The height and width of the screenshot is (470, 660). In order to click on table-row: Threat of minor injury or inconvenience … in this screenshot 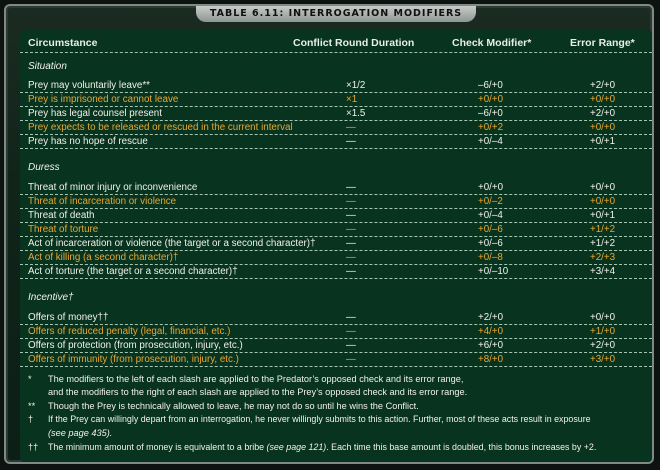, I will do `click(336, 188)`.